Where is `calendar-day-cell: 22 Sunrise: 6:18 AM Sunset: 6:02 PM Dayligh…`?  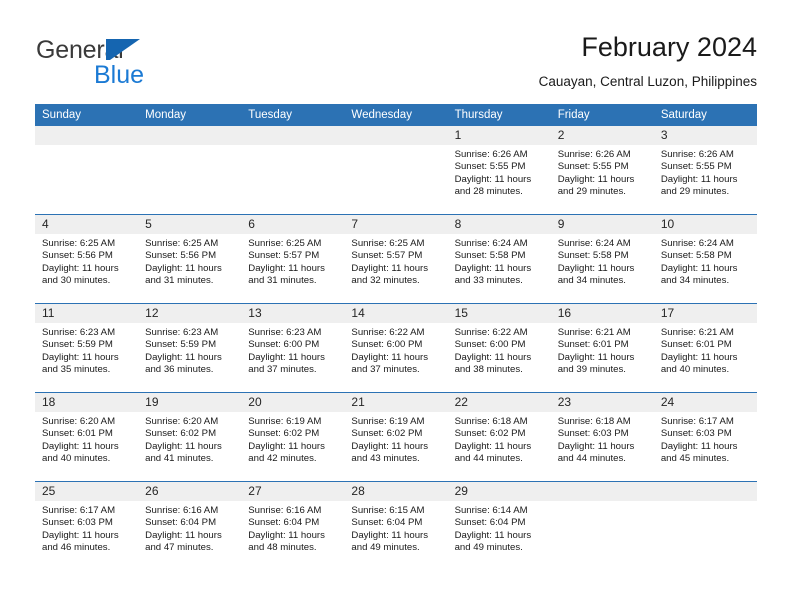 calendar-day-cell: 22 Sunrise: 6:18 AM Sunset: 6:02 PM Dayligh… is located at coordinates (499, 437).